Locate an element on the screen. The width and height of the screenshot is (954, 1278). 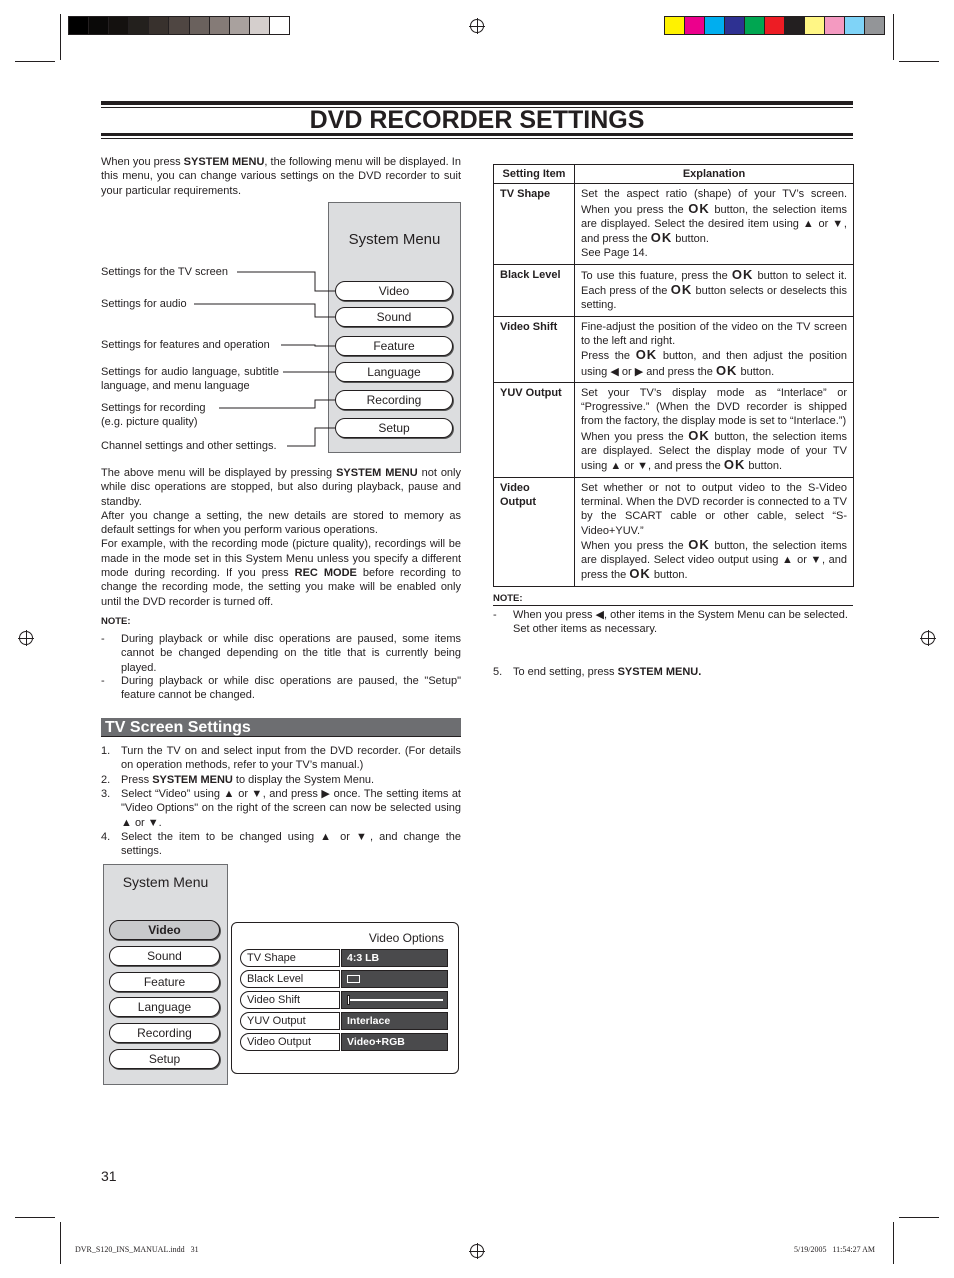
option-value: Video+RGB is located at coordinates (394, 1042).